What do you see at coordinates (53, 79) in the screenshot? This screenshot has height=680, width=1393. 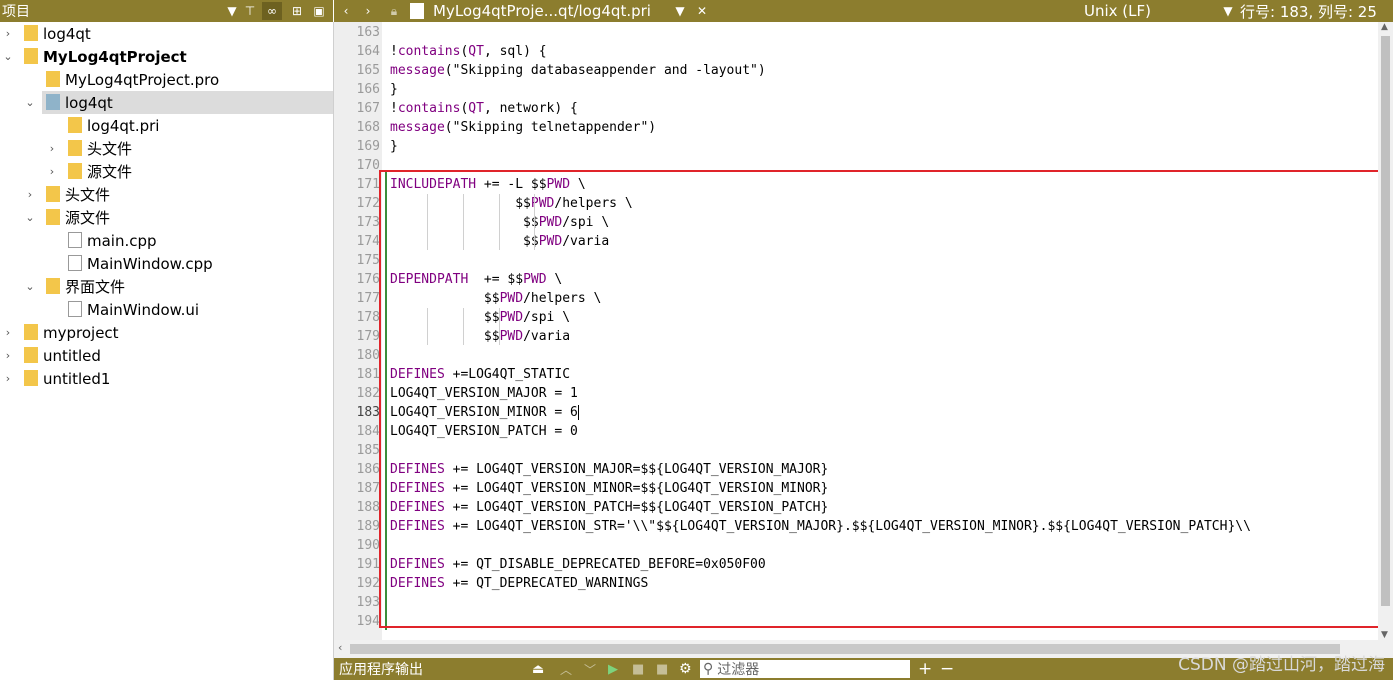 I see `pro-file-icon` at bounding box center [53, 79].